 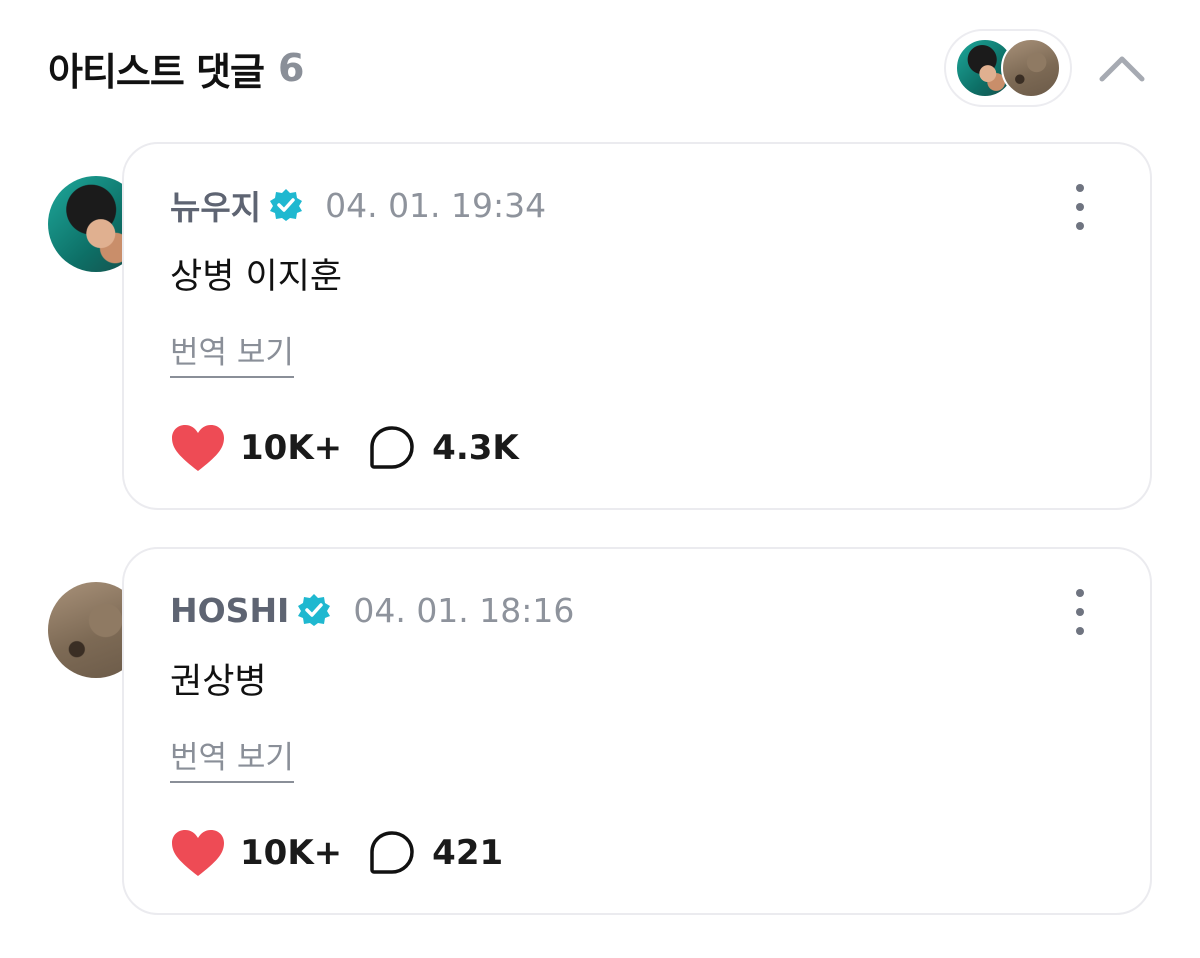 I want to click on comment-timestamp: 04. 01. 19:34, so click(x=436, y=205).